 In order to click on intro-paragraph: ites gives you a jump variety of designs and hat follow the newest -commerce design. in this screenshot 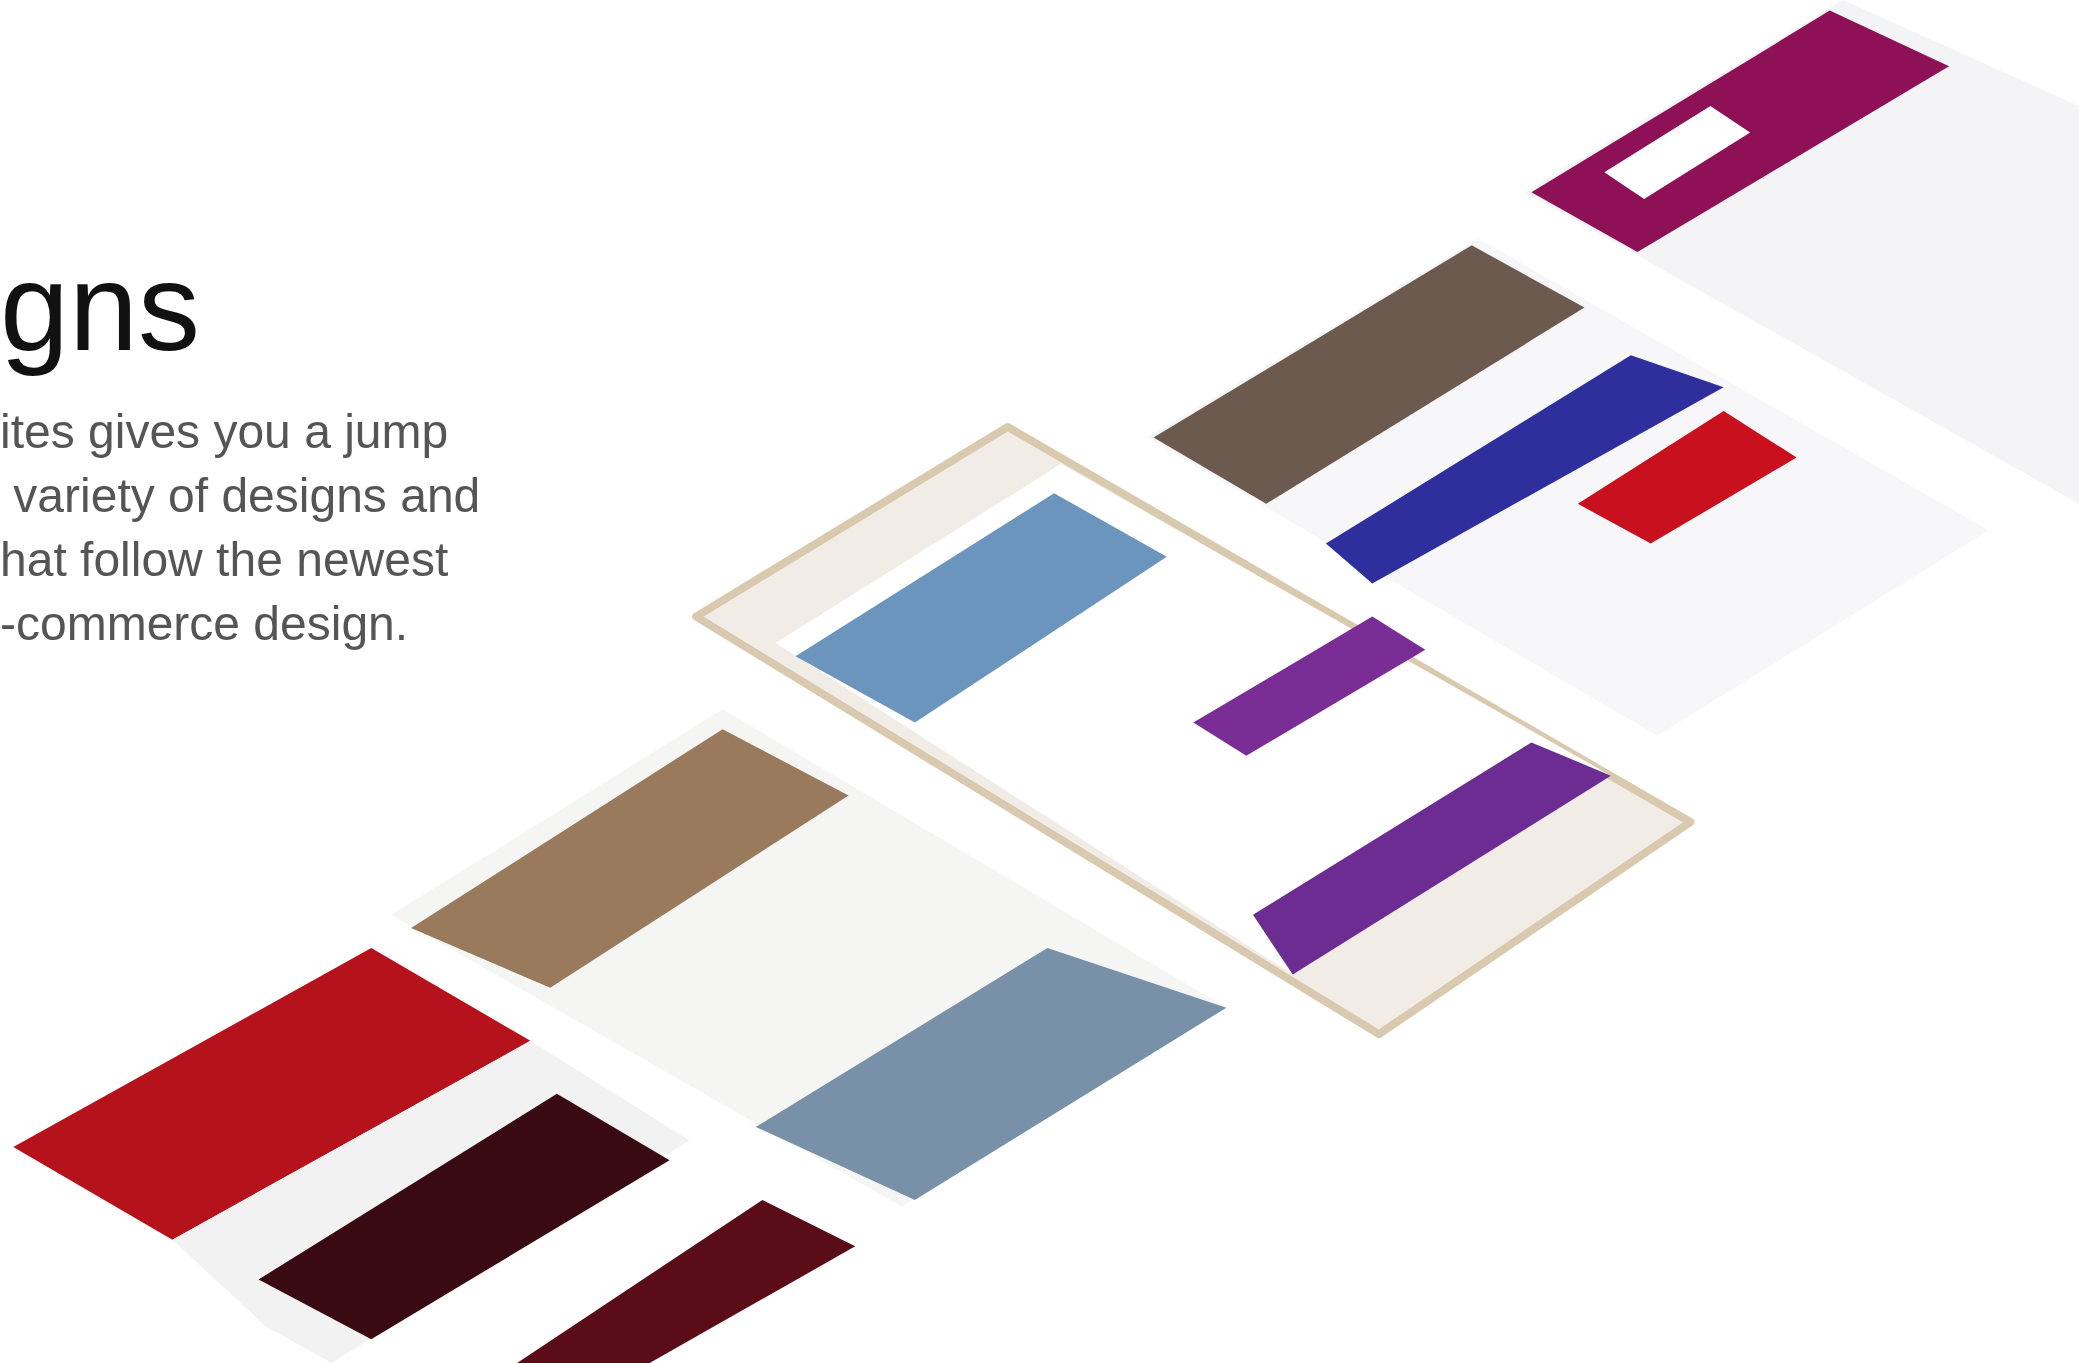, I will do `click(240, 528)`.